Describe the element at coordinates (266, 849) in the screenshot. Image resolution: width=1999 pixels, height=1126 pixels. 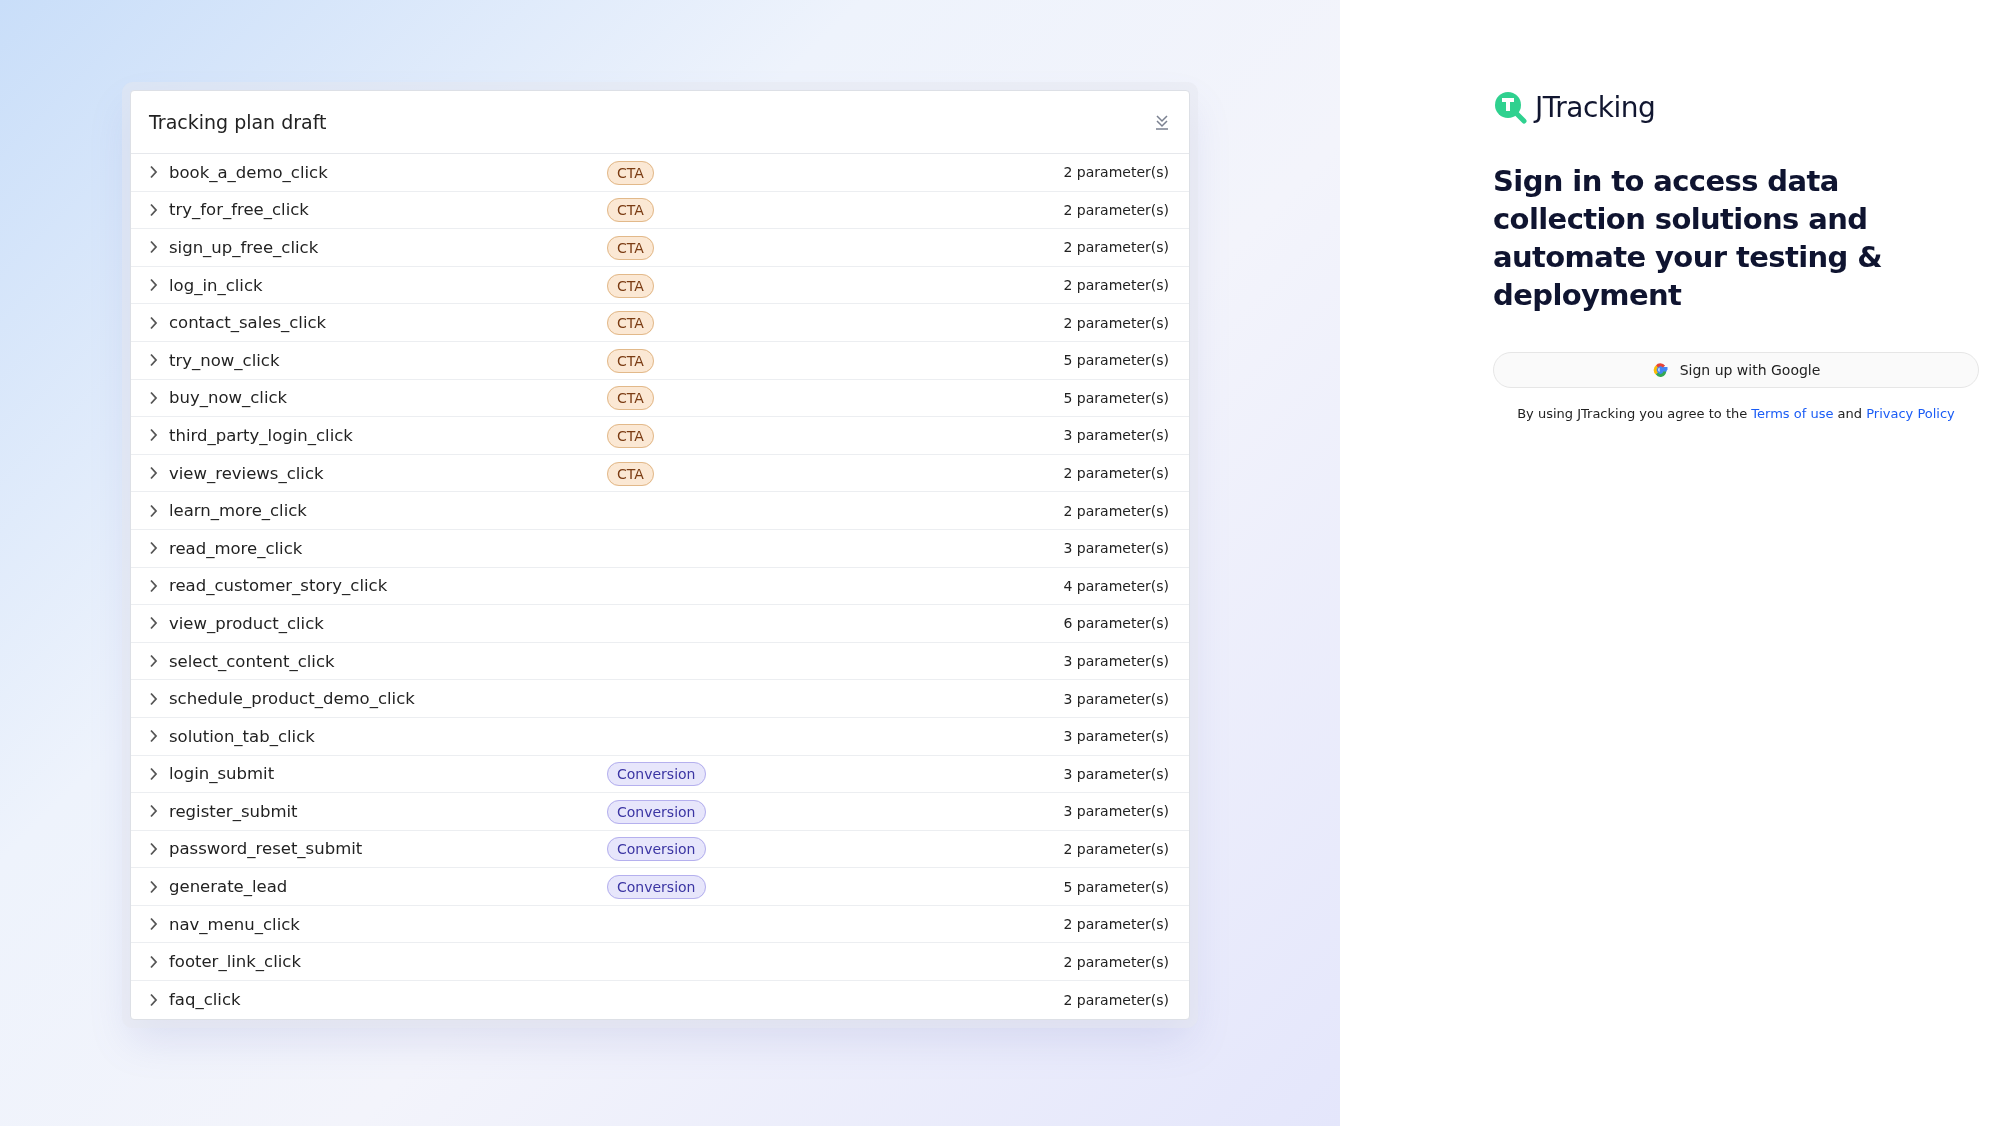
I see `event-name: password_reset_submit` at that location.